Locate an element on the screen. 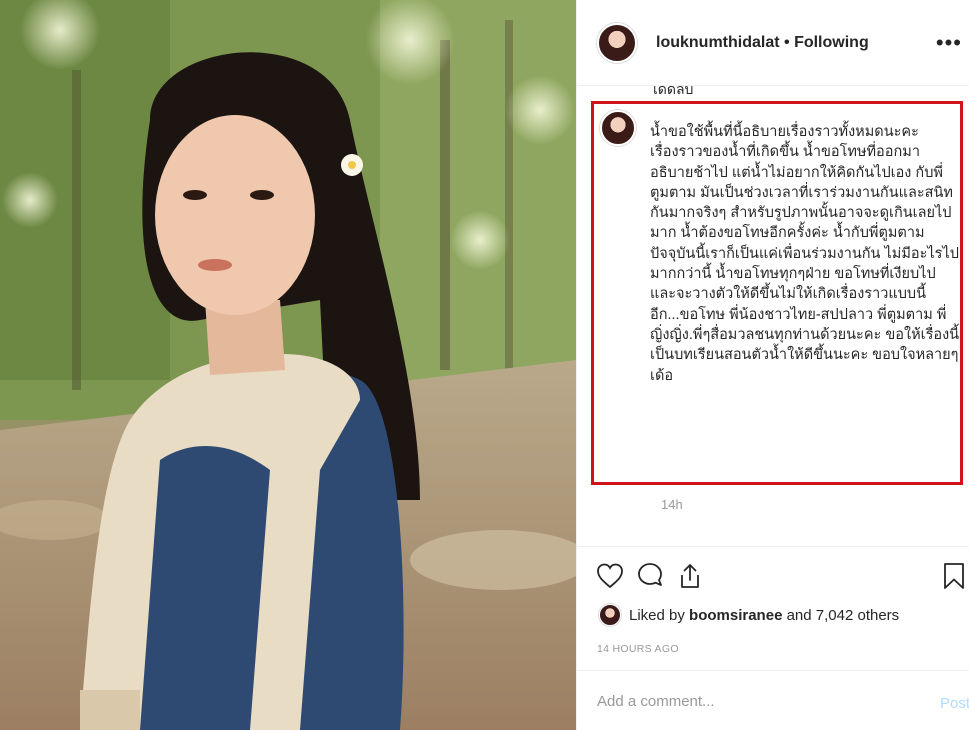 This screenshot has width=969, height=730. post-comment-button: Post is located at coordinates (954, 703).